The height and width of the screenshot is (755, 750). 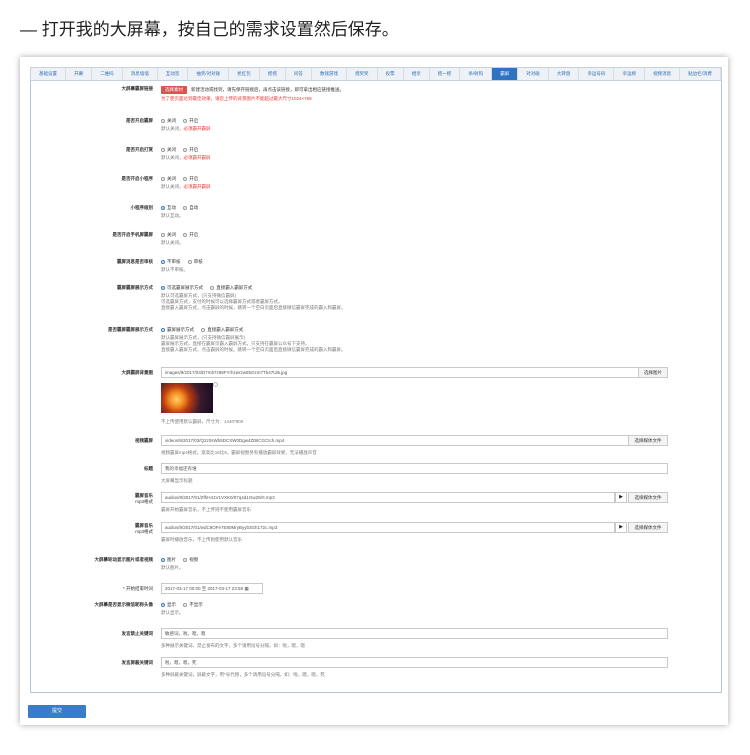 What do you see at coordinates (57, 711) in the screenshot?
I see `submit-button: 提交` at bounding box center [57, 711].